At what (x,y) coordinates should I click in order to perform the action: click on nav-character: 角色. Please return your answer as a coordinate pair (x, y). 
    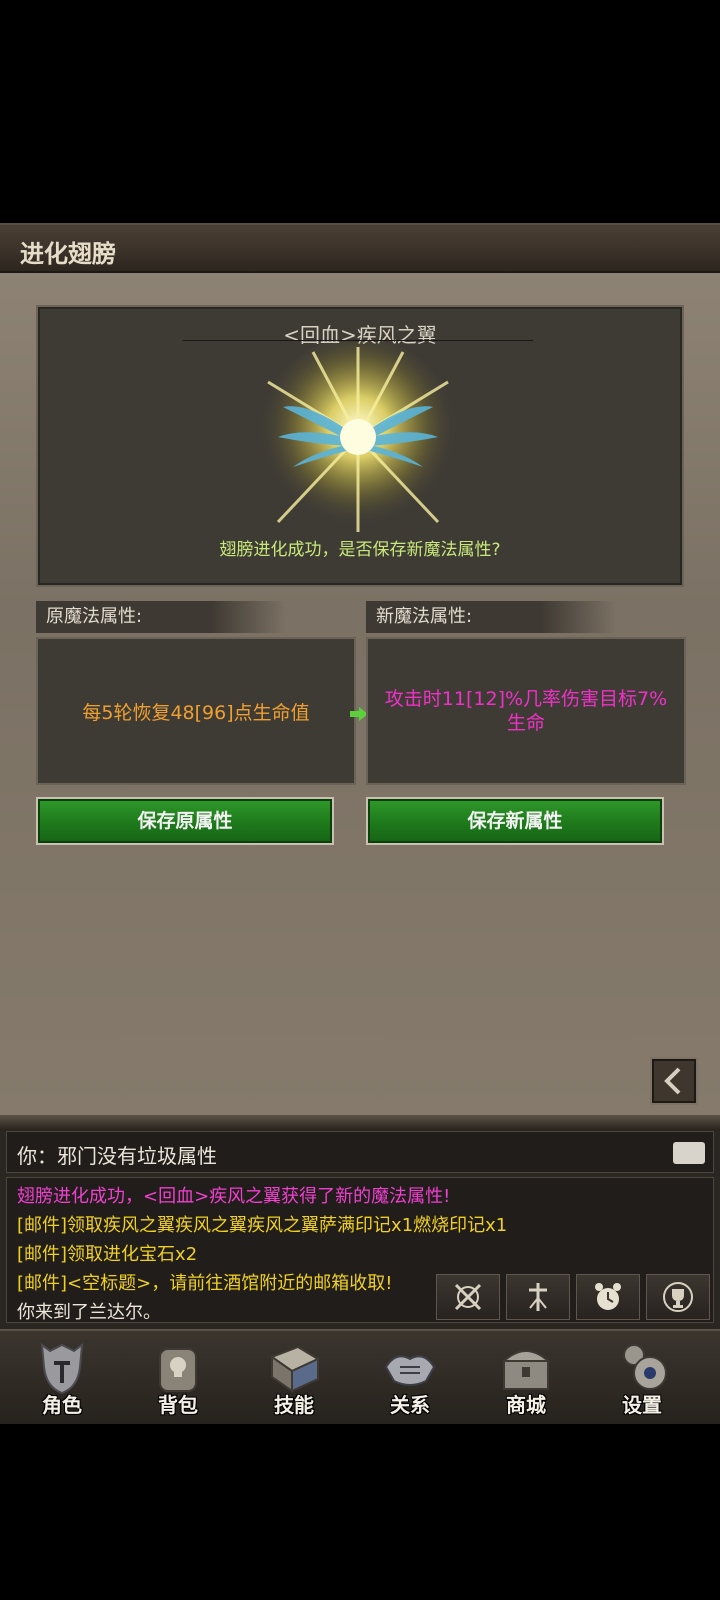
    Looking at the image, I should click on (62, 1377).